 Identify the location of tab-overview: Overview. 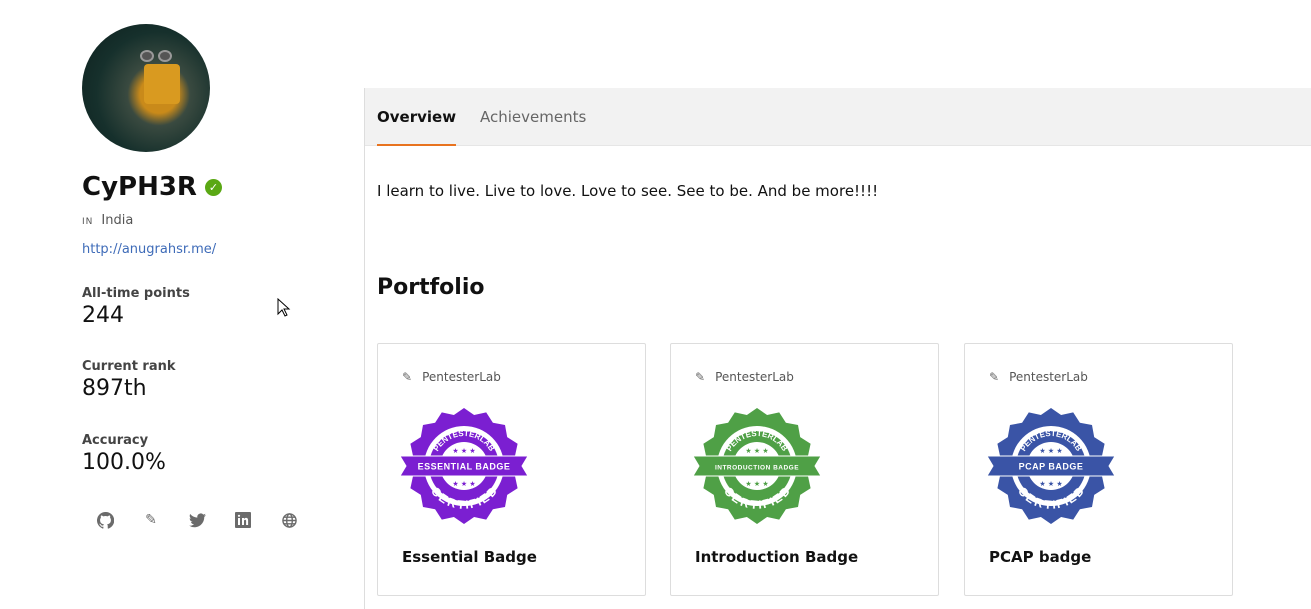
(417, 117).